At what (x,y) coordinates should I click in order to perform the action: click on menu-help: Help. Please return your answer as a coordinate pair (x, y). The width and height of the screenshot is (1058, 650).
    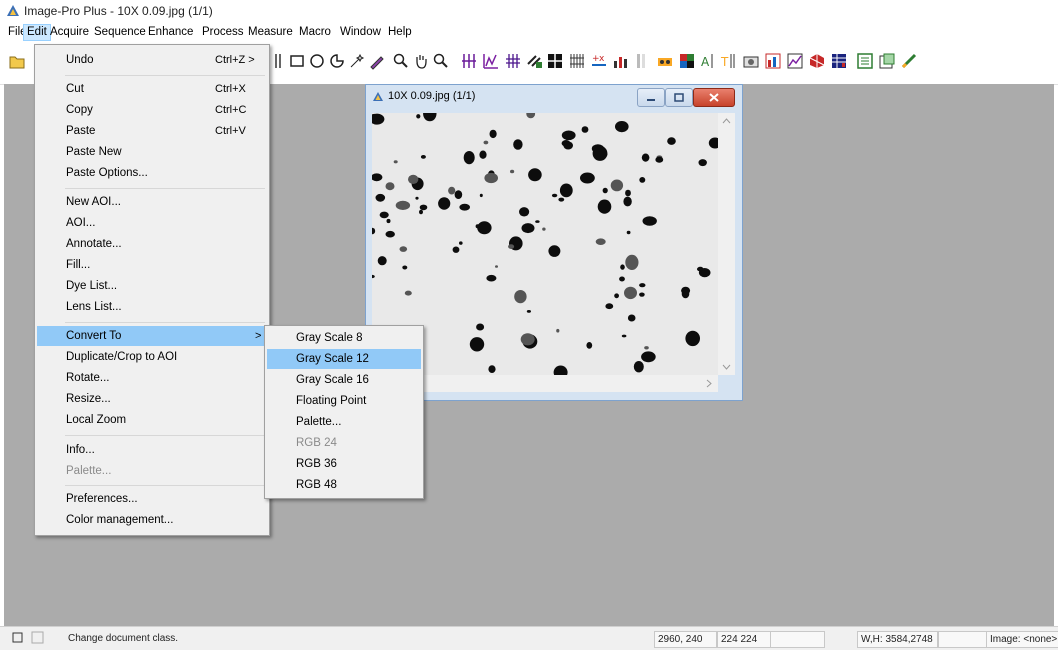
    Looking at the image, I should click on (400, 32).